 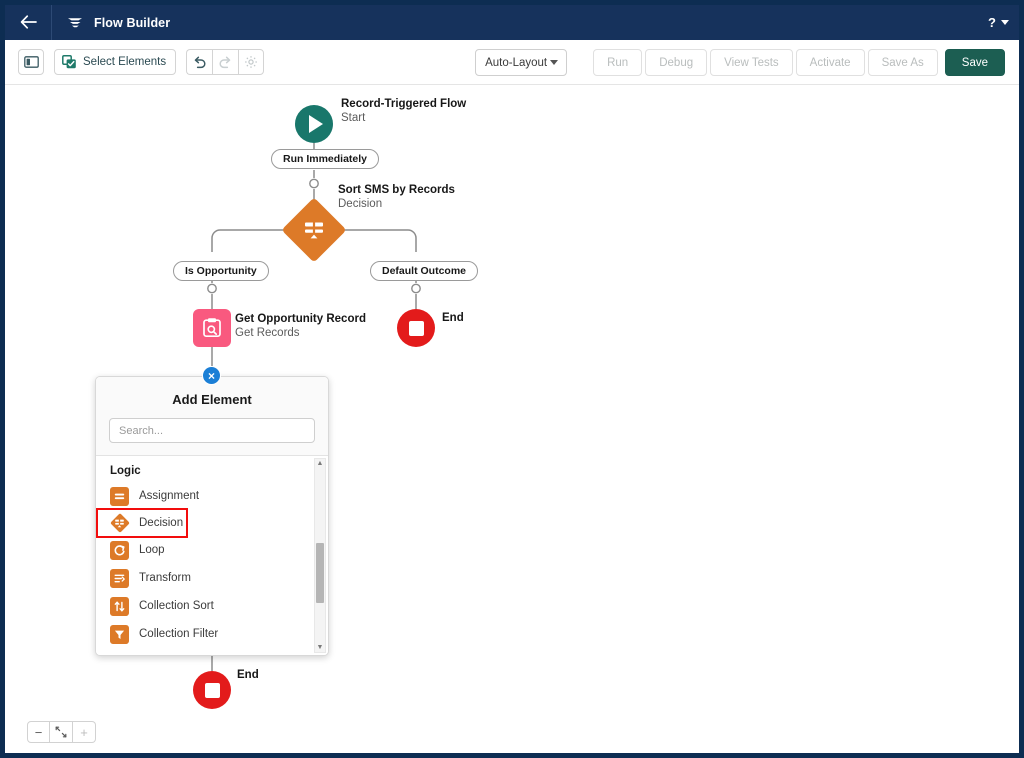 I want to click on loop-icon, so click(x=119, y=550).